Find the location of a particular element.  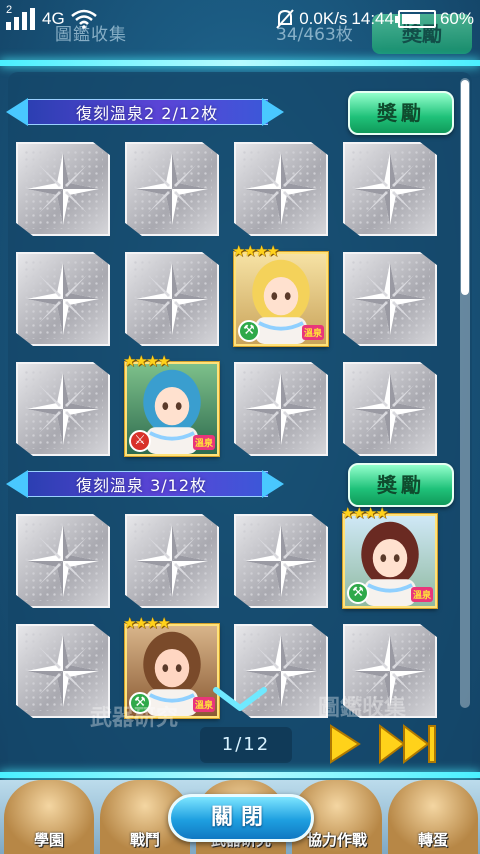

mute-bell-icon is located at coordinates (285, 19).